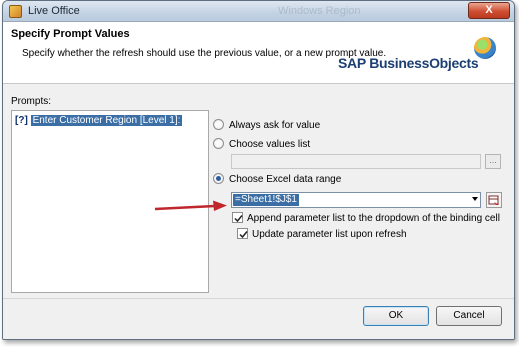 Image resolution: width=519 pixels, height=347 pixels. I want to click on update-param-checkbox: Update parameter list upon refresh, so click(322, 234).